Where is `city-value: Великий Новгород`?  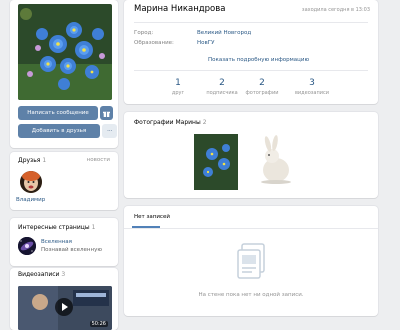 city-value: Великий Новгород is located at coordinates (224, 33).